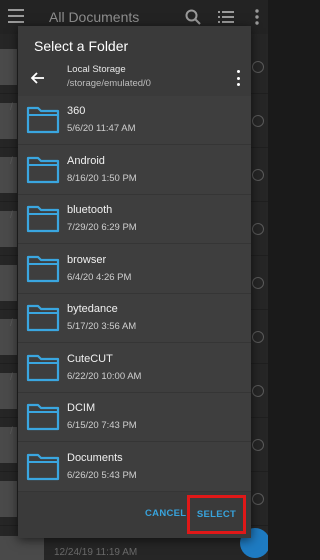 Image resolution: width=320 pixels, height=560 pixels. I want to click on folder-name: Documents, so click(95, 457).